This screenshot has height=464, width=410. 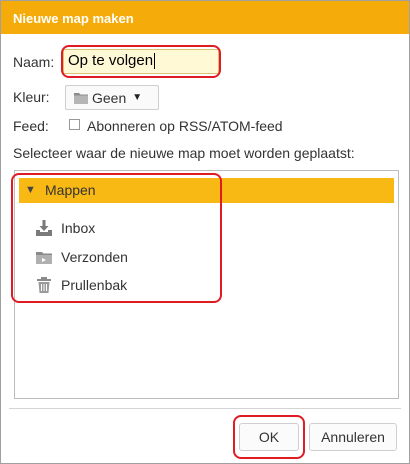 What do you see at coordinates (111, 60) in the screenshot?
I see `folder-name-value: Op te volgen` at bounding box center [111, 60].